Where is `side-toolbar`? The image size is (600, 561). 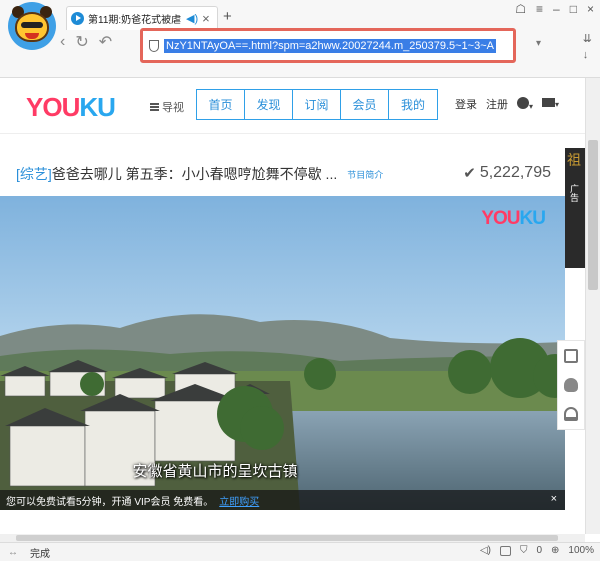 side-toolbar is located at coordinates (571, 385).